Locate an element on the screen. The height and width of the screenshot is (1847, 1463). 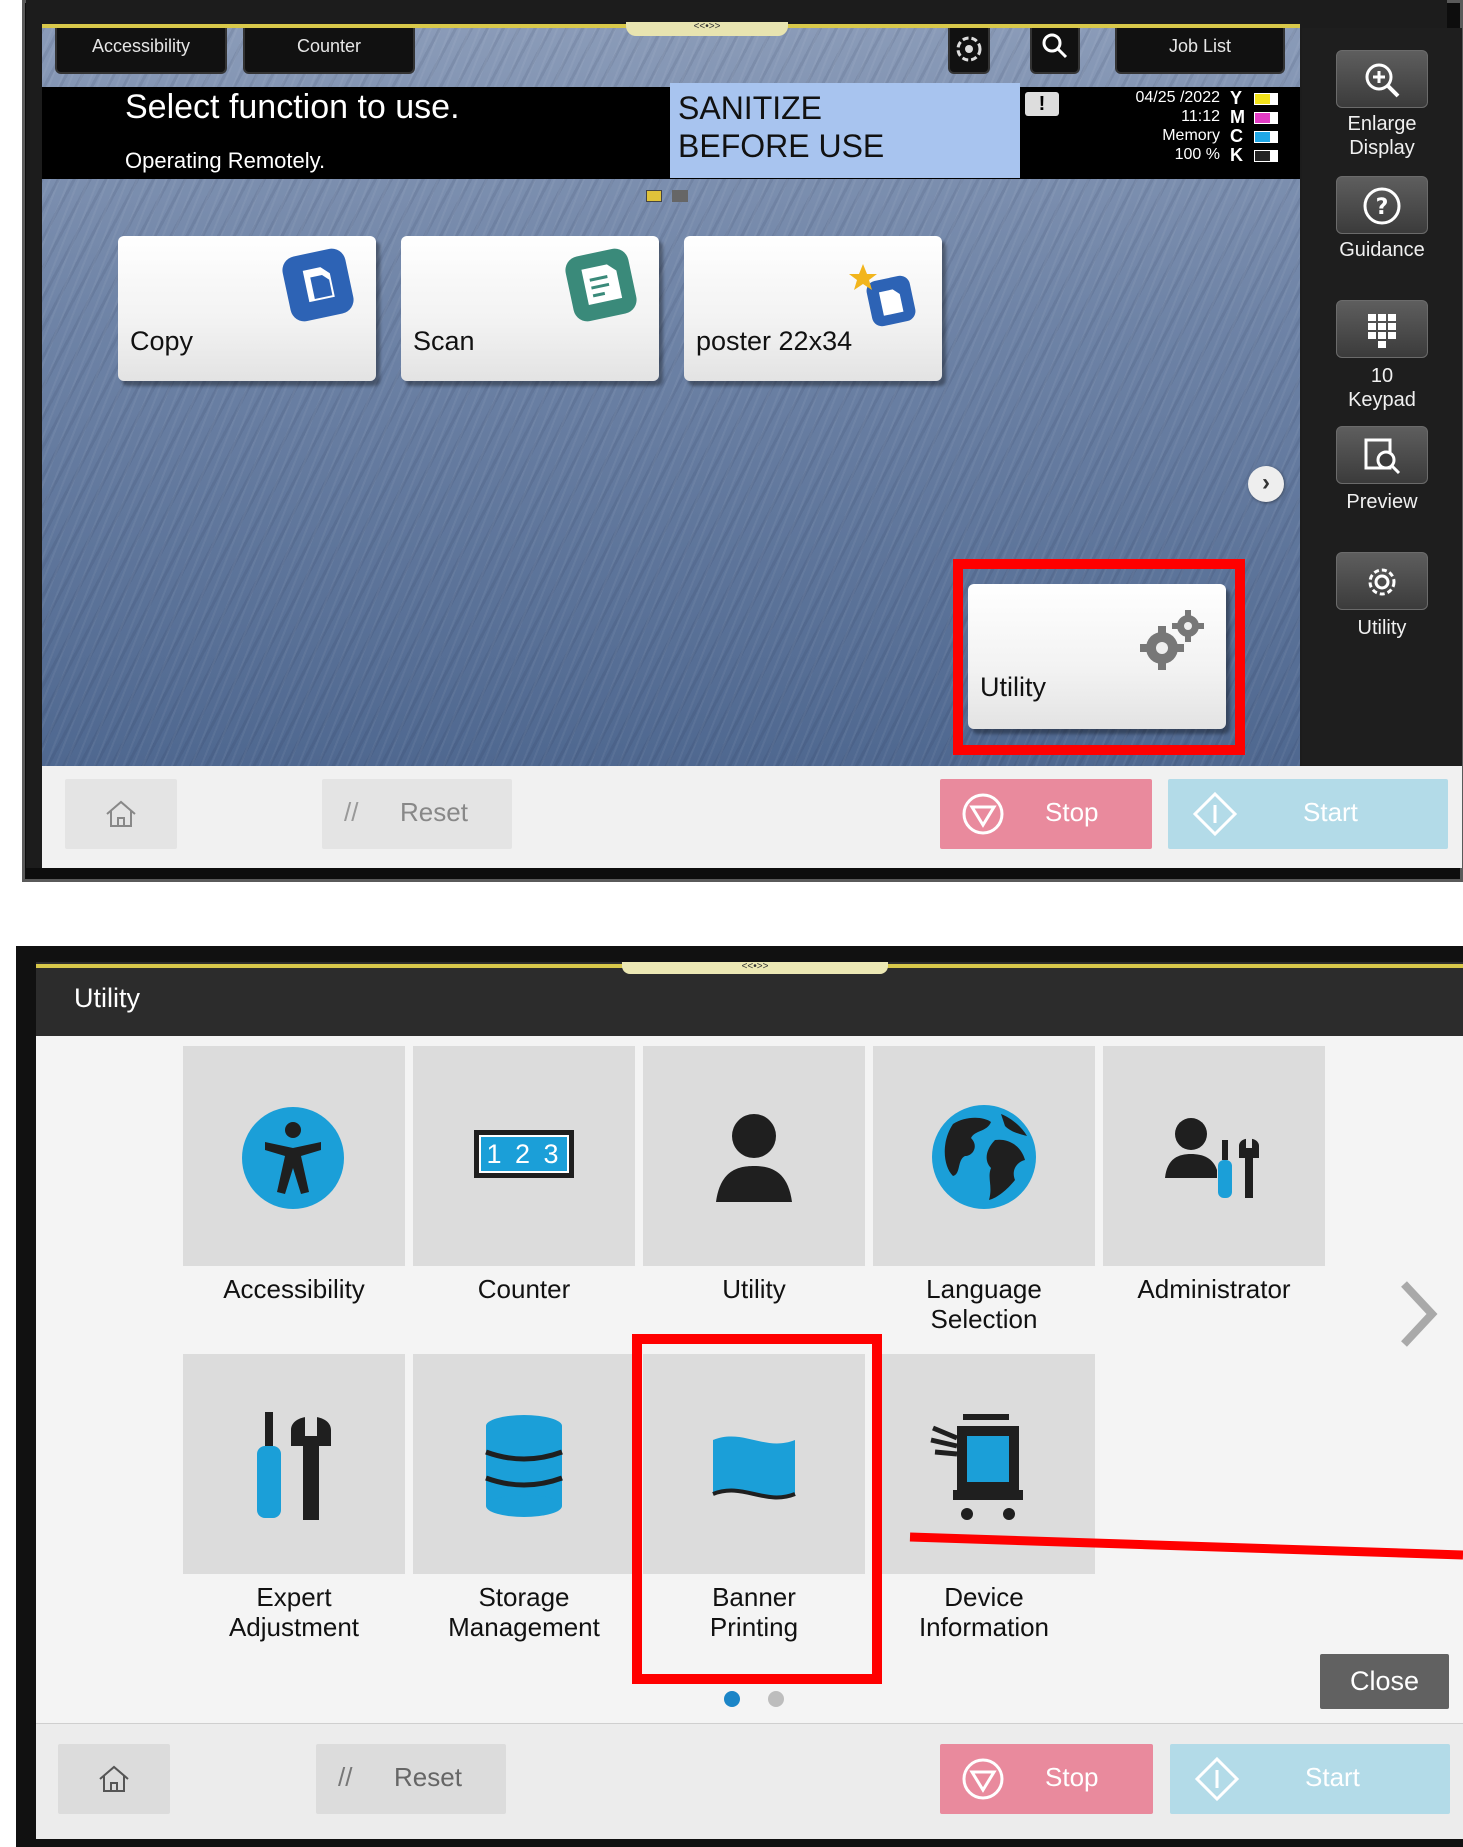
chevron-right-icon is located at coordinates (1418, 1314).